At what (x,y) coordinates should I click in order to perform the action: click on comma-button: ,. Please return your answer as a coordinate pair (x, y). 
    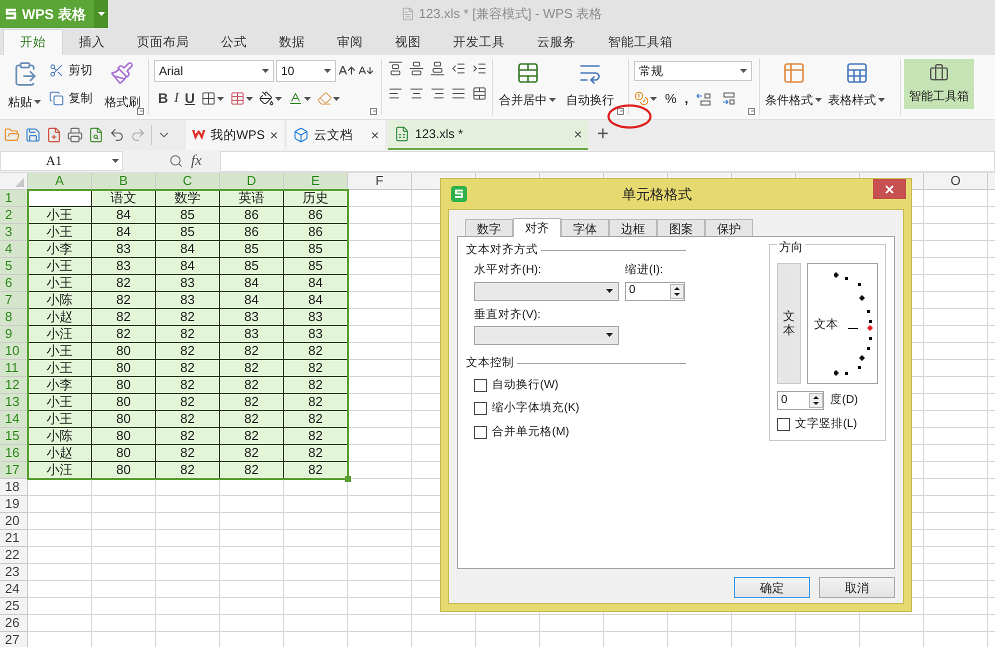
    Looking at the image, I should click on (686, 98).